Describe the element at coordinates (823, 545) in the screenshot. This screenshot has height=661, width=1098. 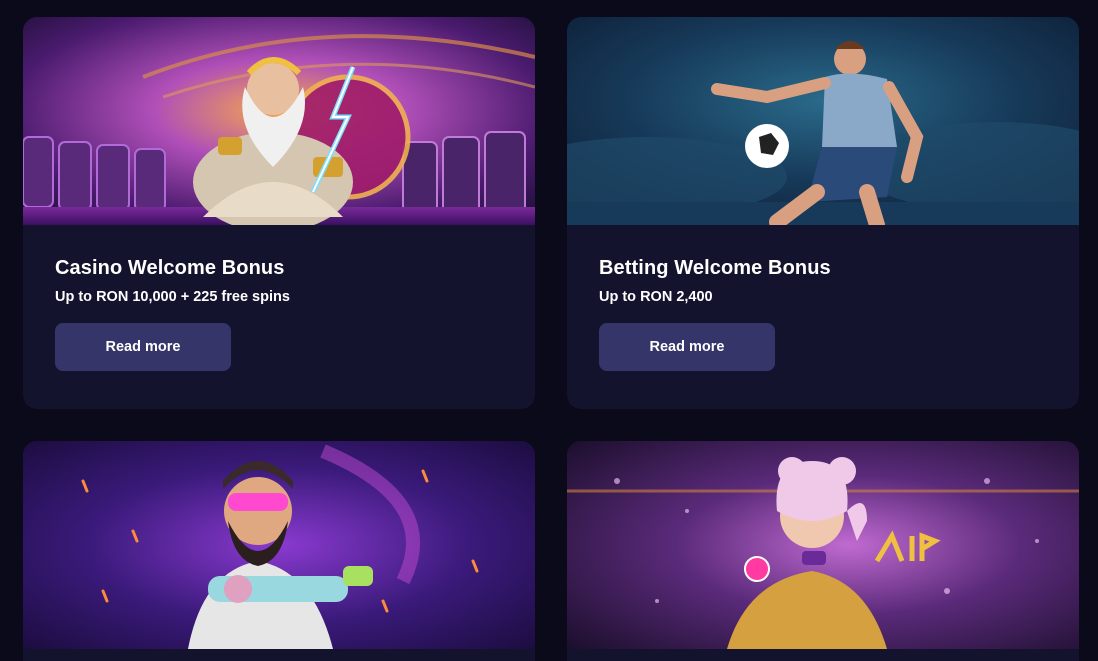
I see `vip-clown-girl-image` at that location.